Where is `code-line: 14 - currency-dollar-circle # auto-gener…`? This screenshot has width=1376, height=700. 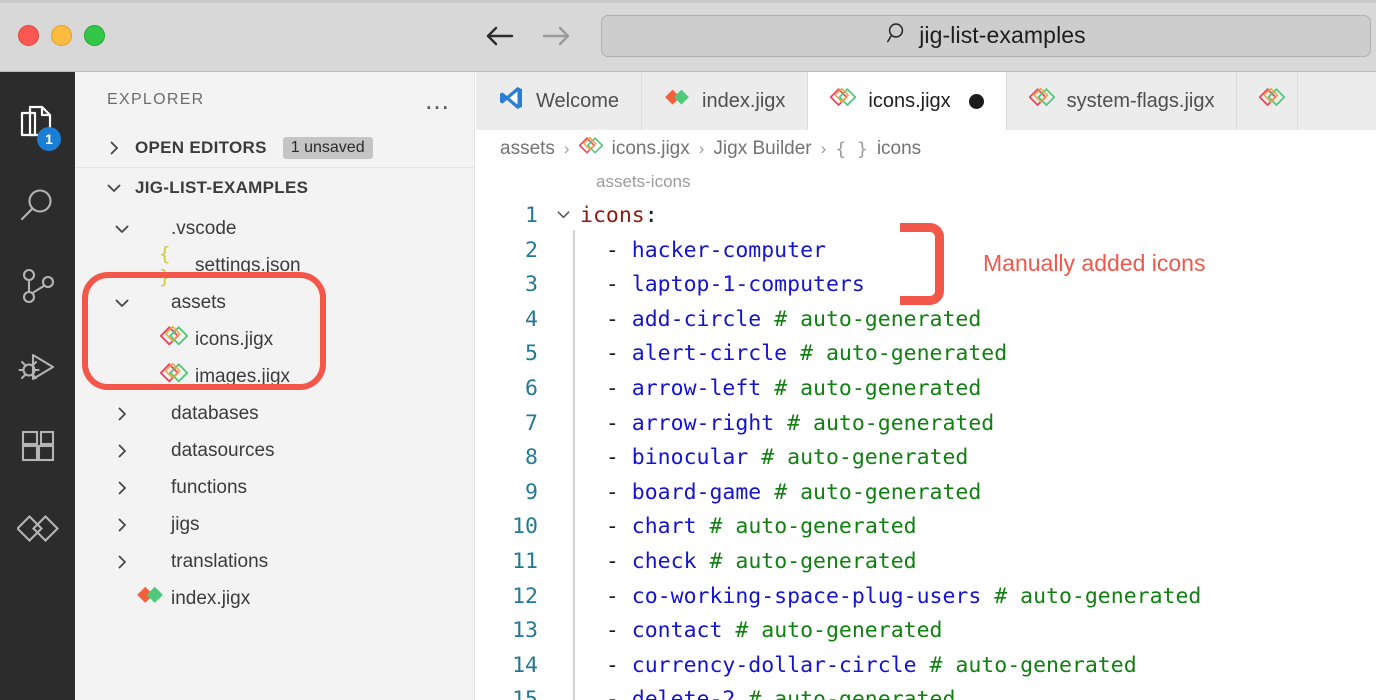 code-line: 14 - currency-dollar-circle # auto-gener… is located at coordinates (926, 666).